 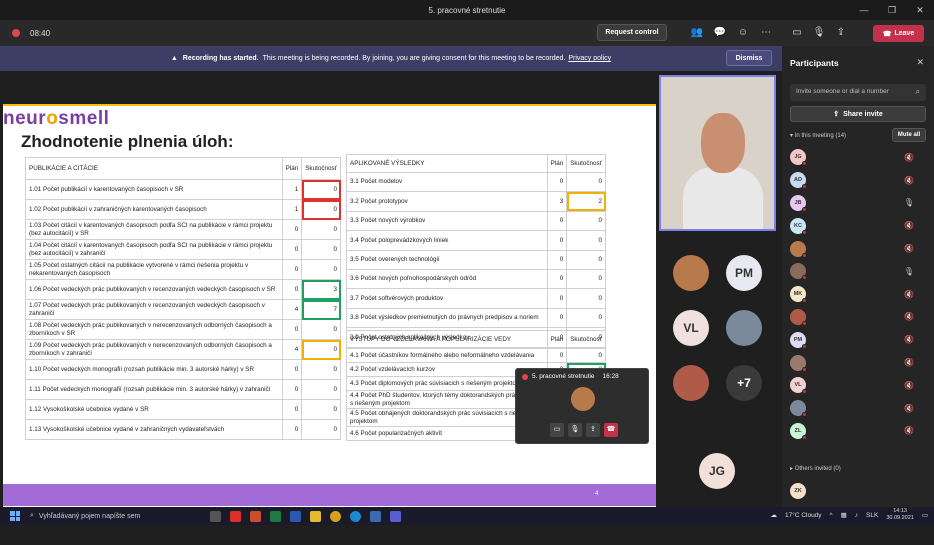 What do you see at coordinates (295, 516) in the screenshot?
I see `word-icon` at bounding box center [295, 516].